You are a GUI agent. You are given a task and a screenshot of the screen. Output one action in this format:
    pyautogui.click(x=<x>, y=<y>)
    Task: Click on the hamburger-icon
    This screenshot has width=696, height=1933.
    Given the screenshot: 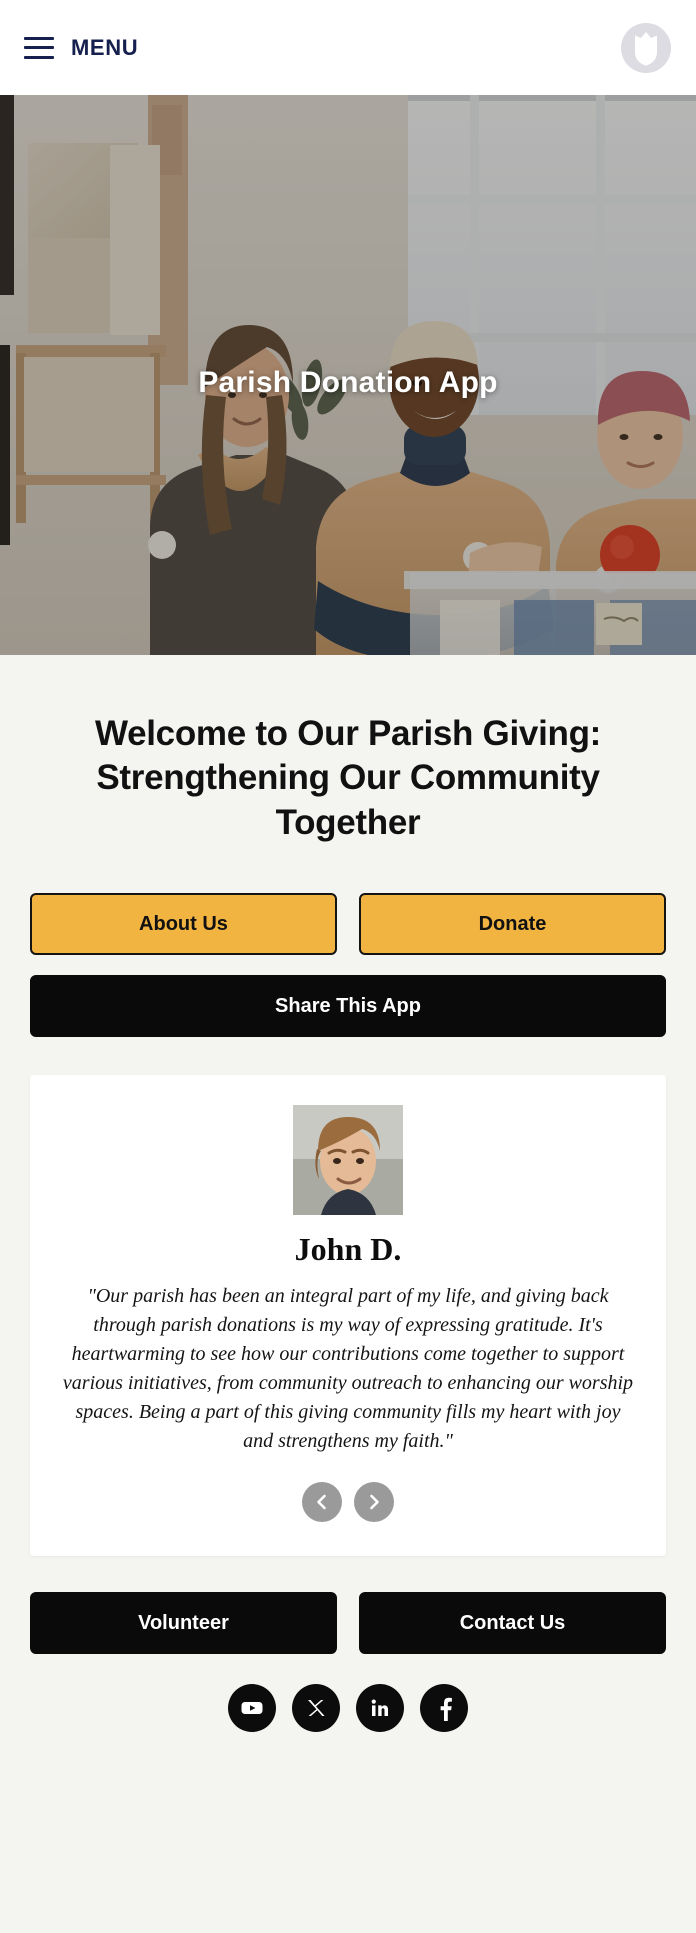 What is the action you would take?
    pyautogui.click(x=39, y=47)
    